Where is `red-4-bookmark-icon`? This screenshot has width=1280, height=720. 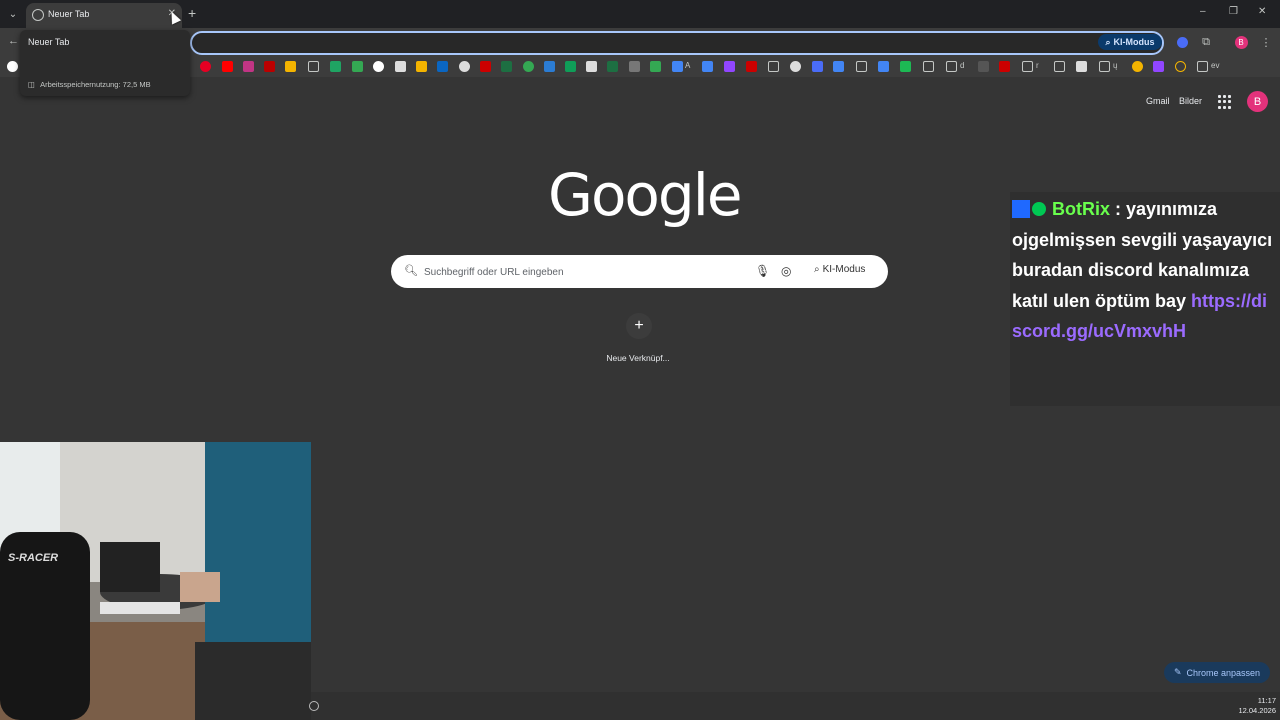 red-4-bookmark-icon is located at coordinates (1004, 66).